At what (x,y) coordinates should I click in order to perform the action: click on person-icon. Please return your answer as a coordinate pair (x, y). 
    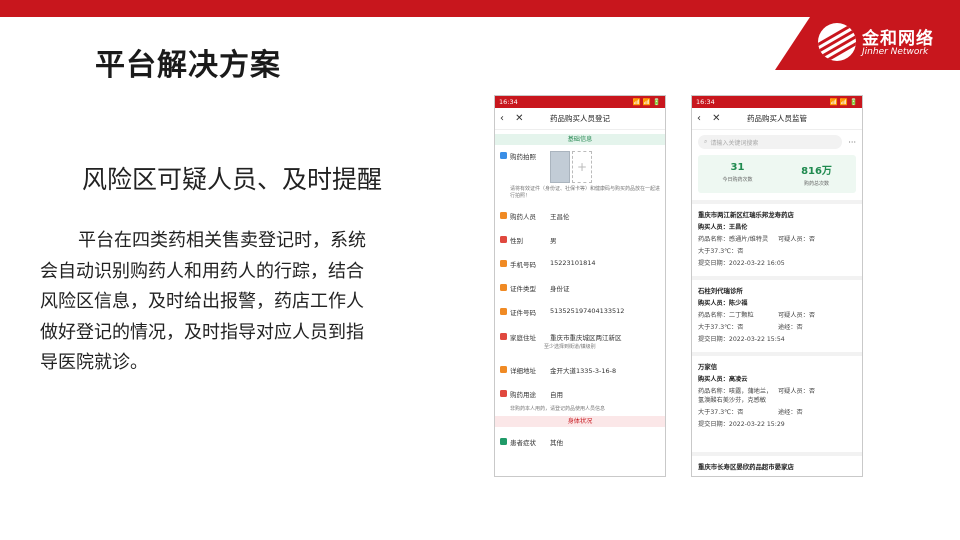
    Looking at the image, I should click on (503, 215).